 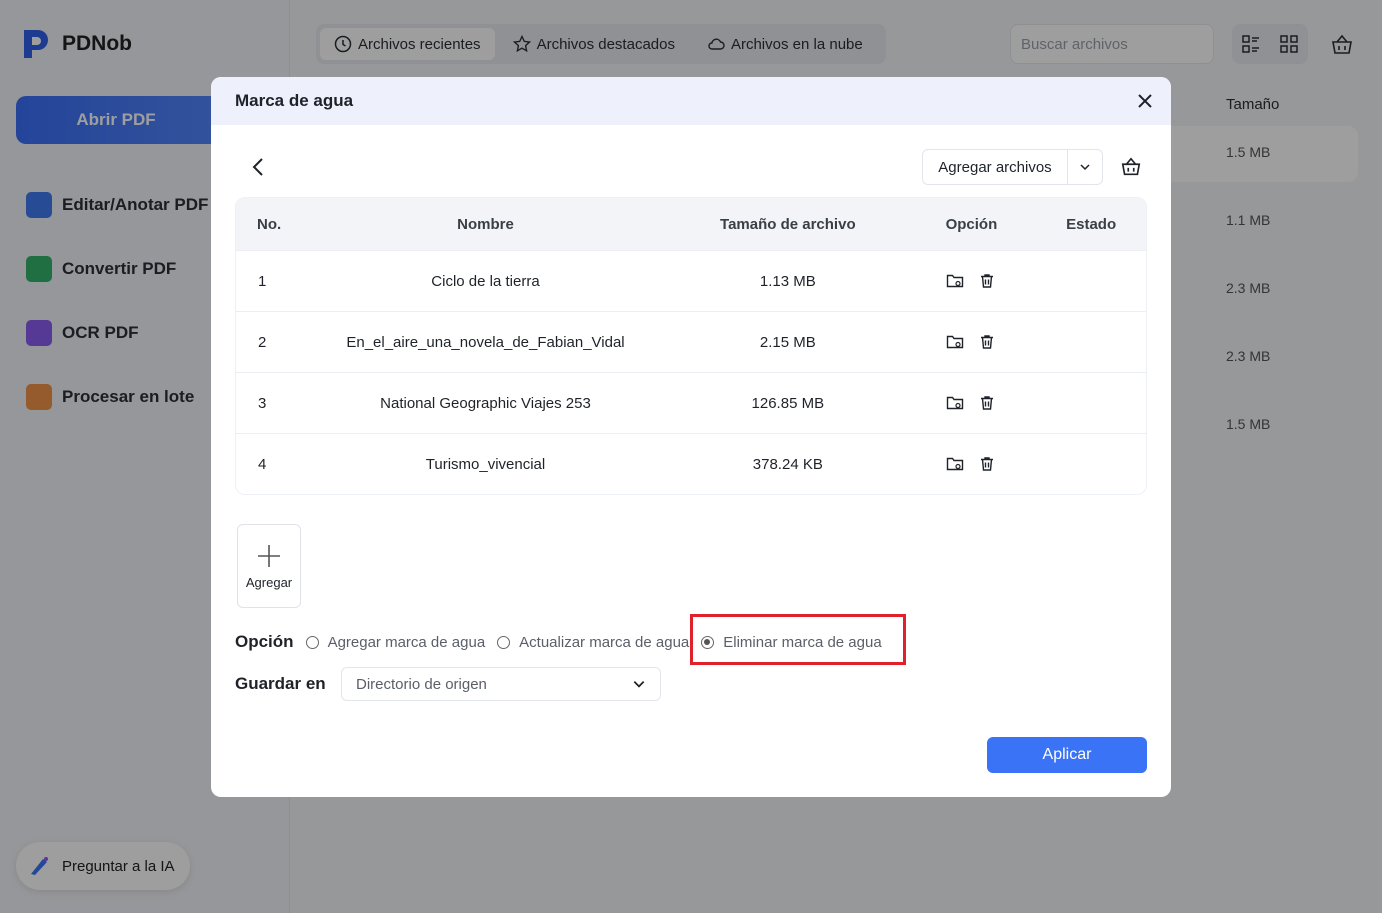 I want to click on add-files-caret, so click(x=1085, y=167).